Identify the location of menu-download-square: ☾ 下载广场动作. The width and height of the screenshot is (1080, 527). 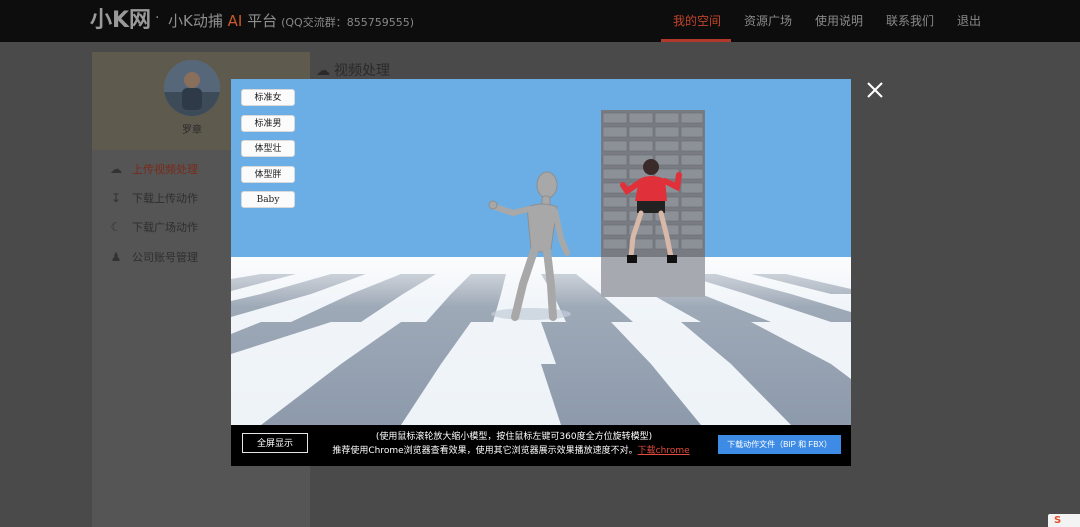
(153, 227).